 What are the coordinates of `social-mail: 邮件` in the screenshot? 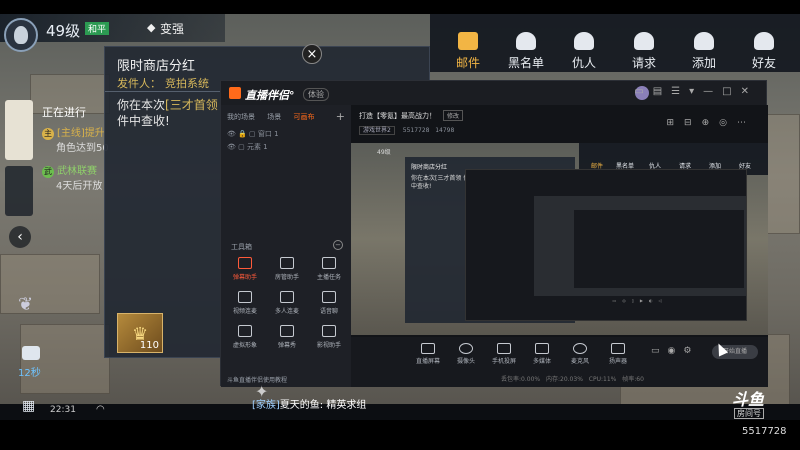 It's located at (468, 43).